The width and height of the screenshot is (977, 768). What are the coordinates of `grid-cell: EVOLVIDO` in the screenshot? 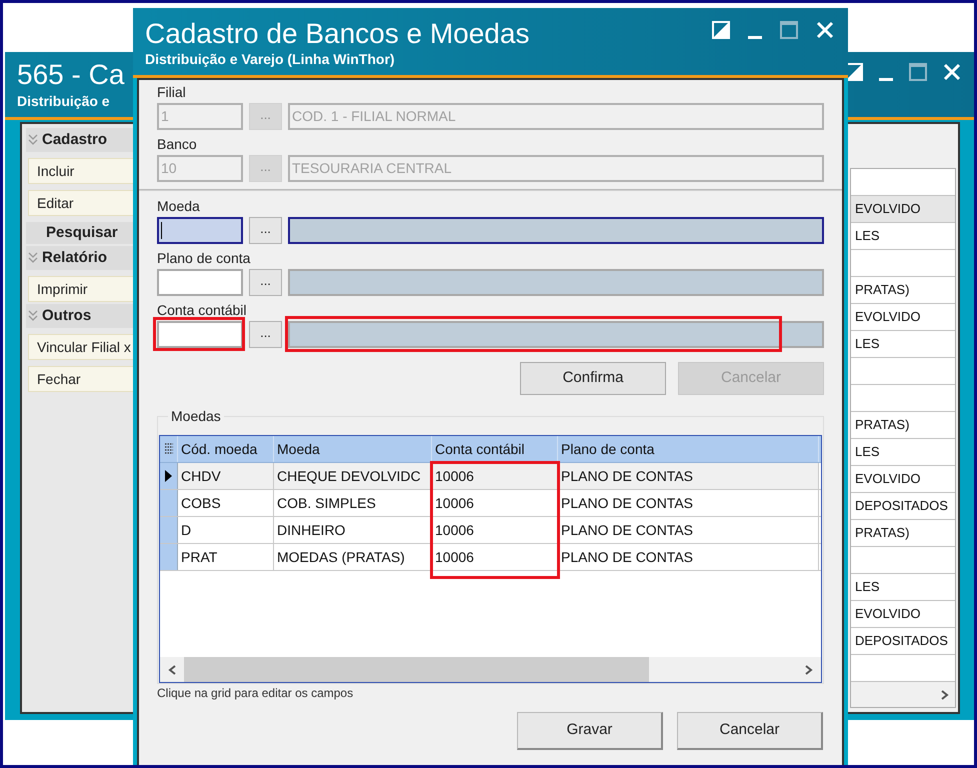 It's located at (903, 209).